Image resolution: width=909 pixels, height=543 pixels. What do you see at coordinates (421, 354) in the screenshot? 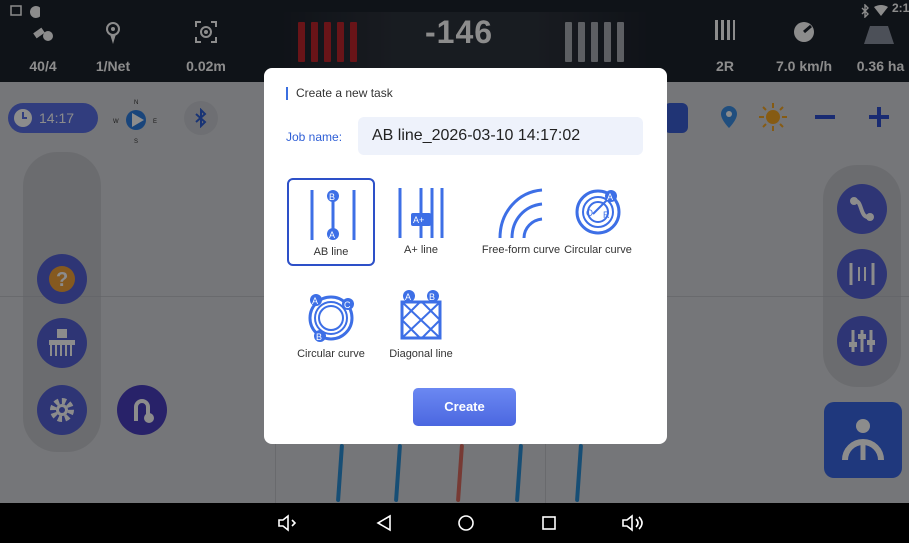
I see `option-label: Diagonal line` at bounding box center [421, 354].